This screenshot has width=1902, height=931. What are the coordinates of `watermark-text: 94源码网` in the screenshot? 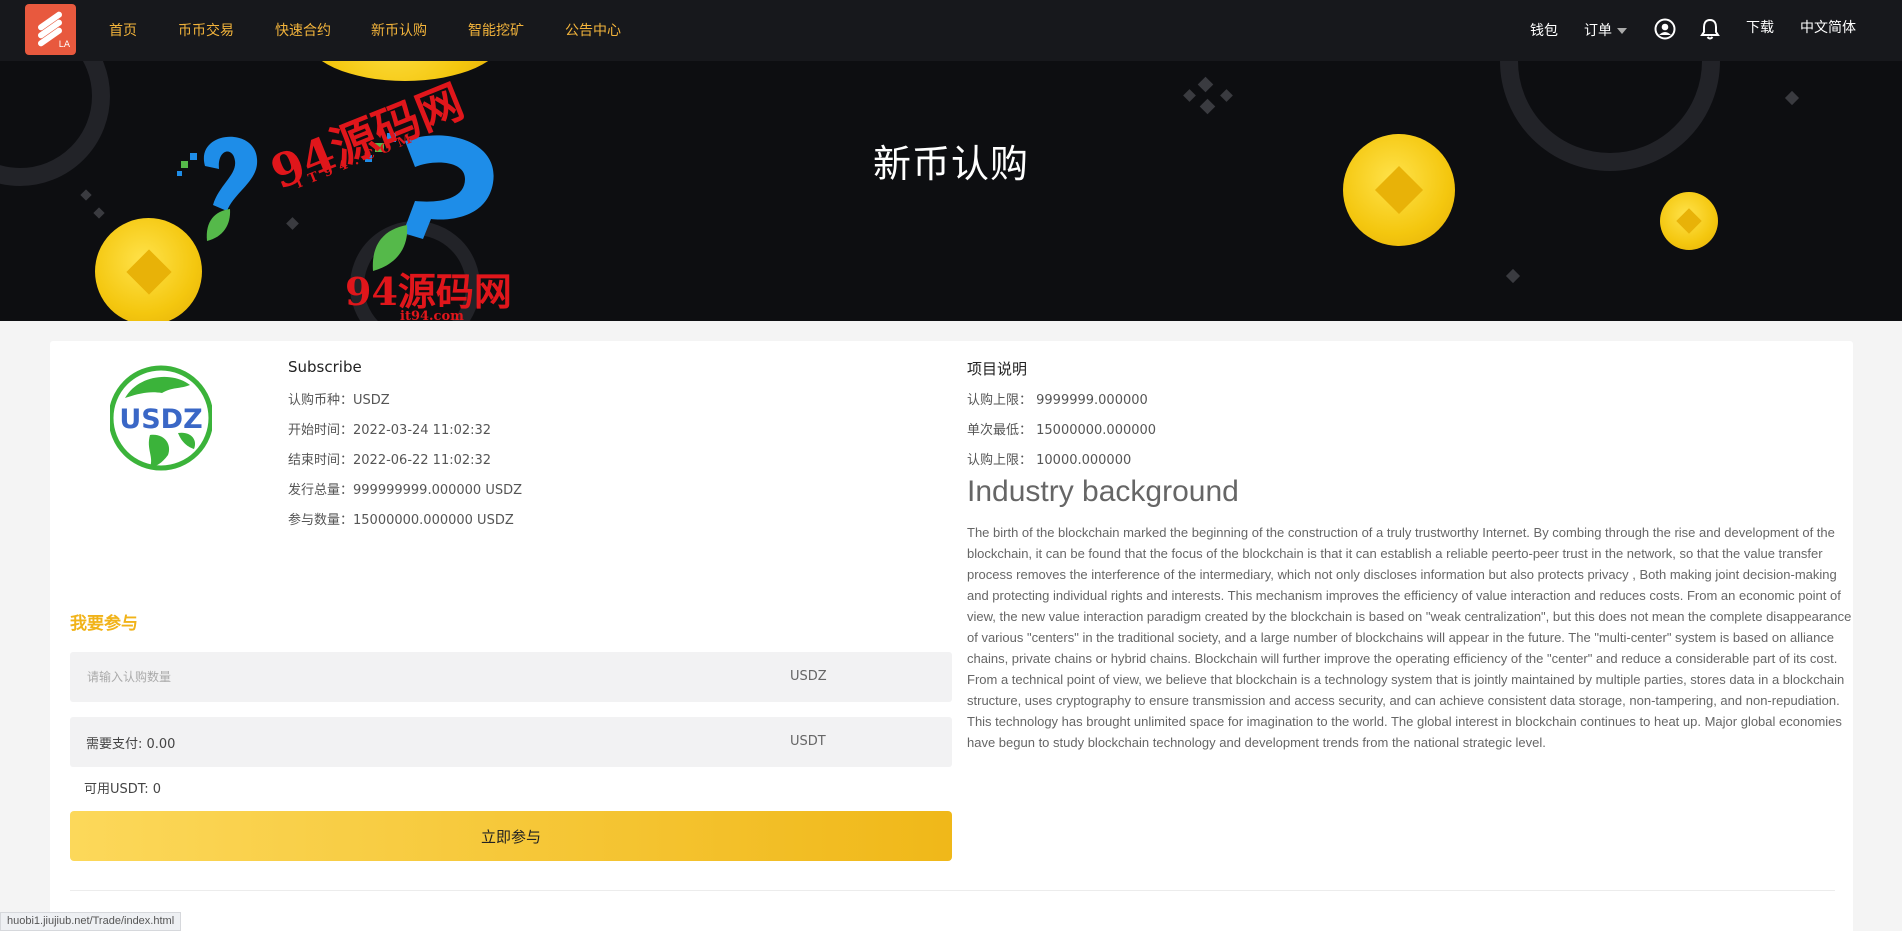 It's located at (428, 291).